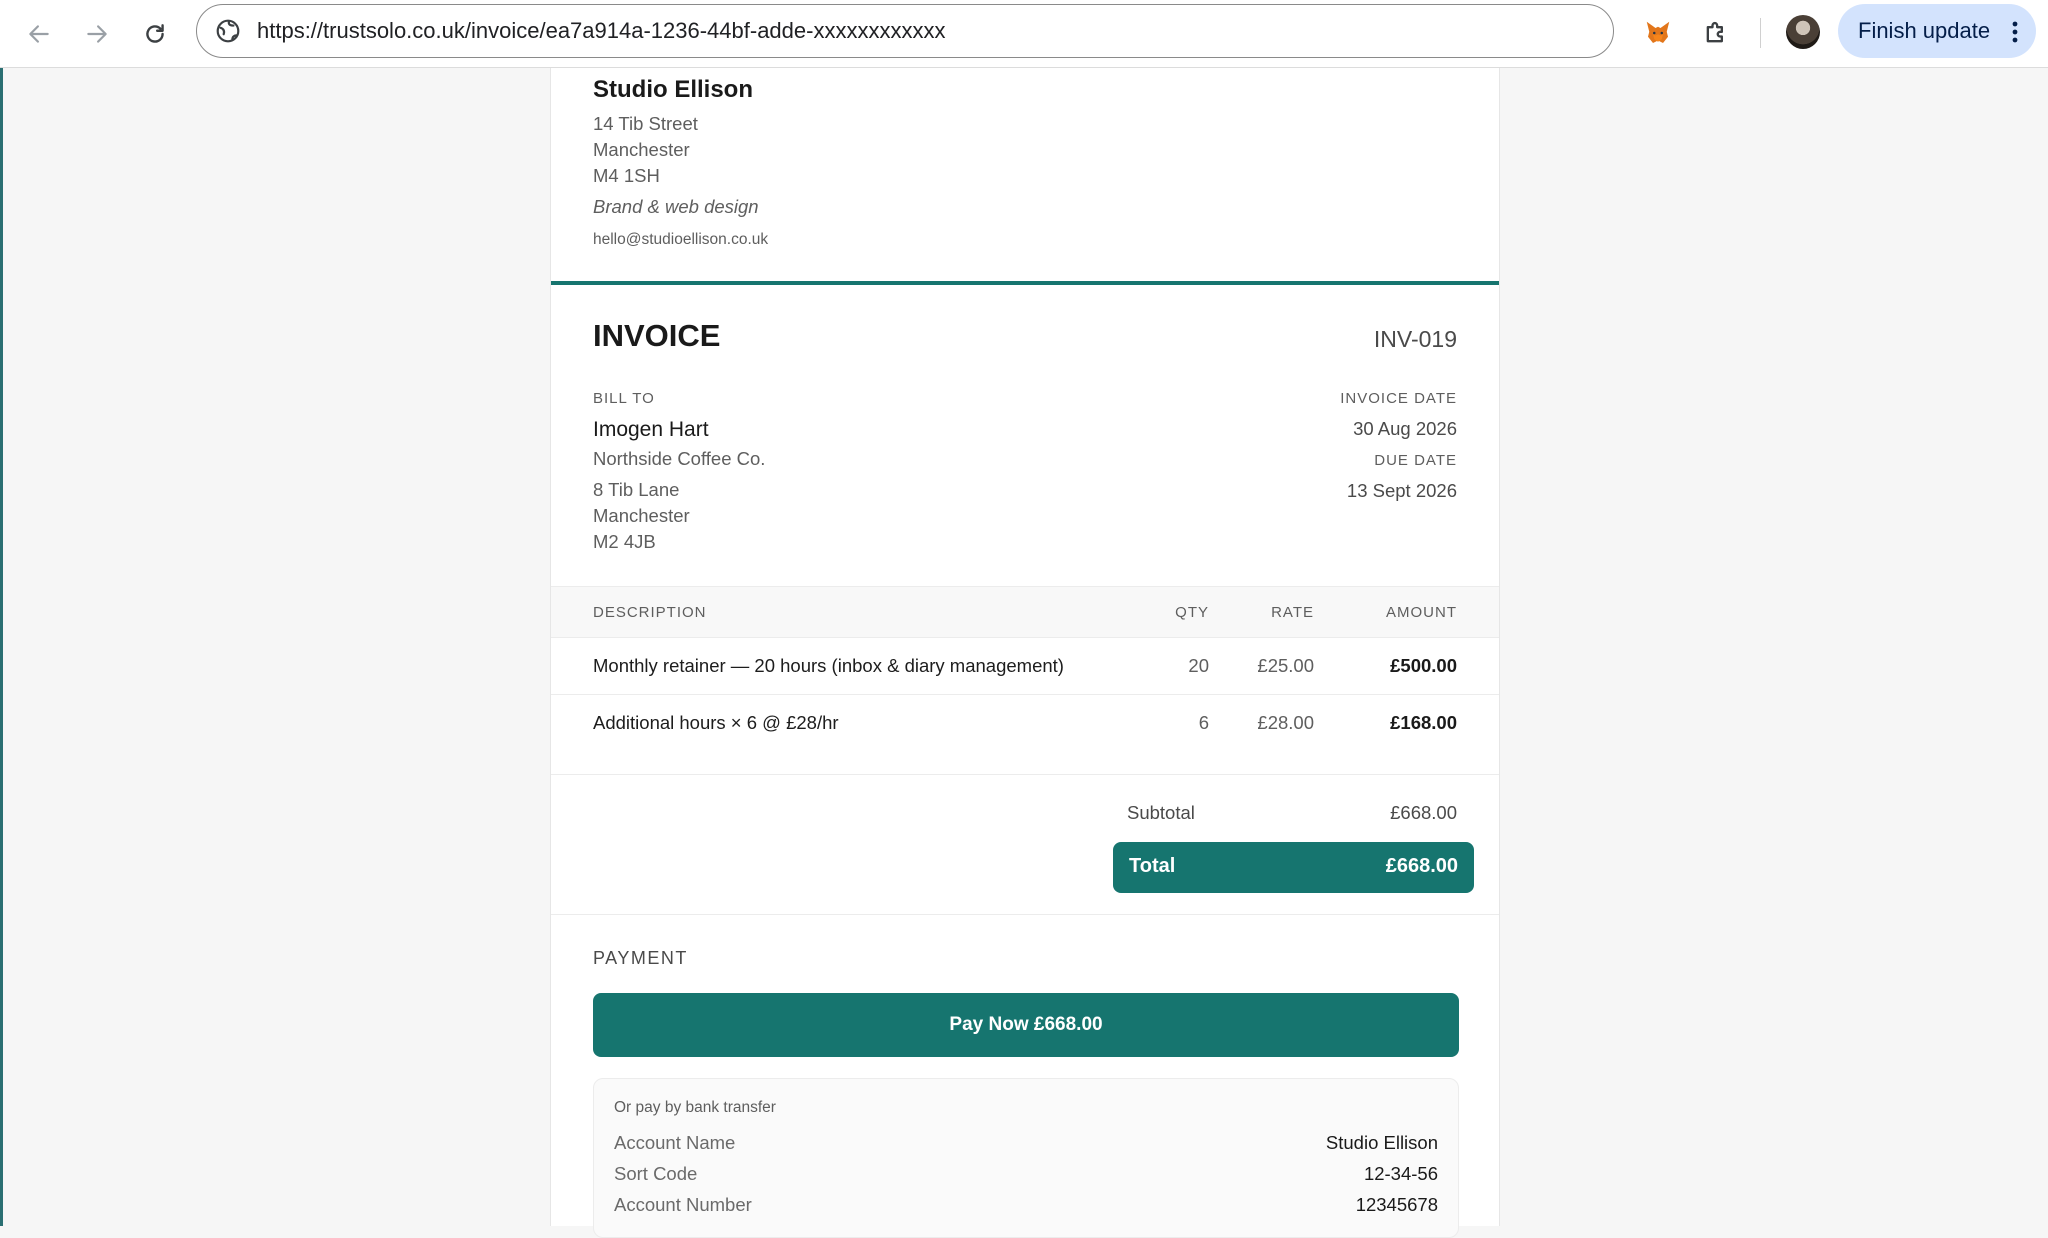 This screenshot has width=2048, height=1238. What do you see at coordinates (1381, 1142) in the screenshot?
I see `bank-detail-value: Studio Ellison` at bounding box center [1381, 1142].